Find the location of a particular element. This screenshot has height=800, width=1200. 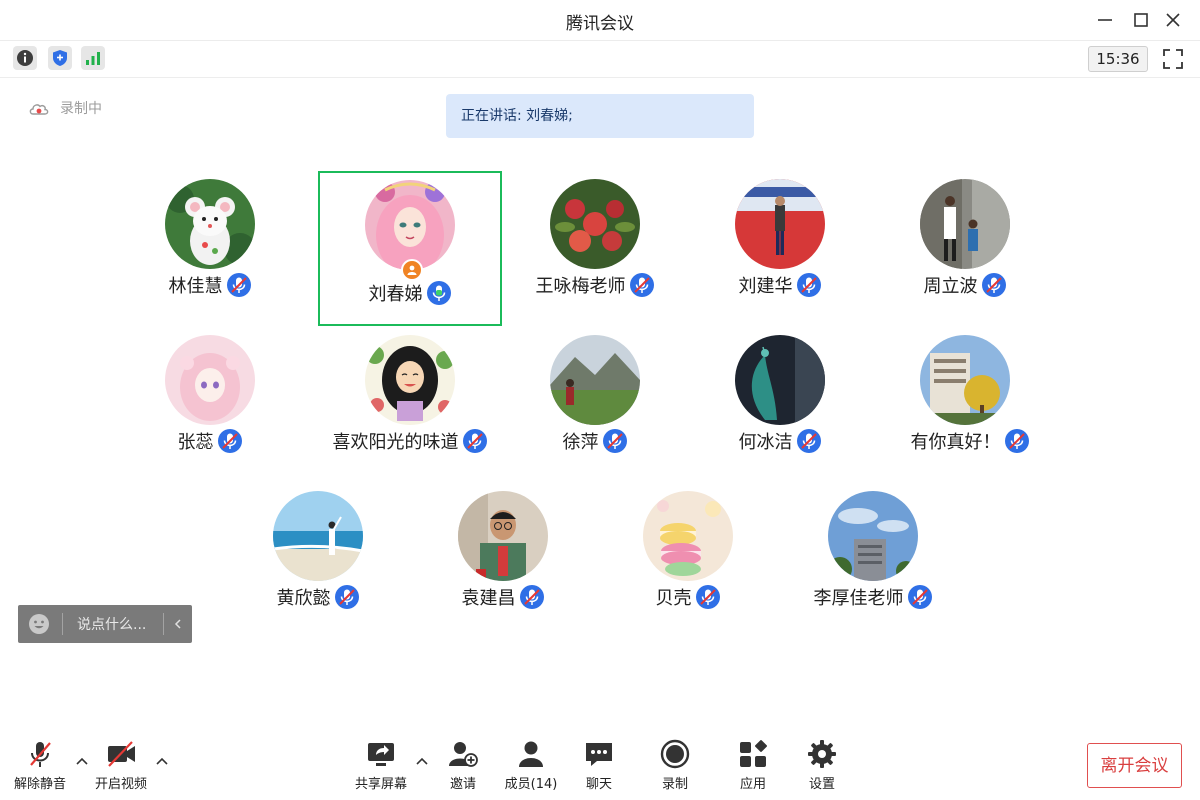

minimize-button is located at coordinates (1105, 20).